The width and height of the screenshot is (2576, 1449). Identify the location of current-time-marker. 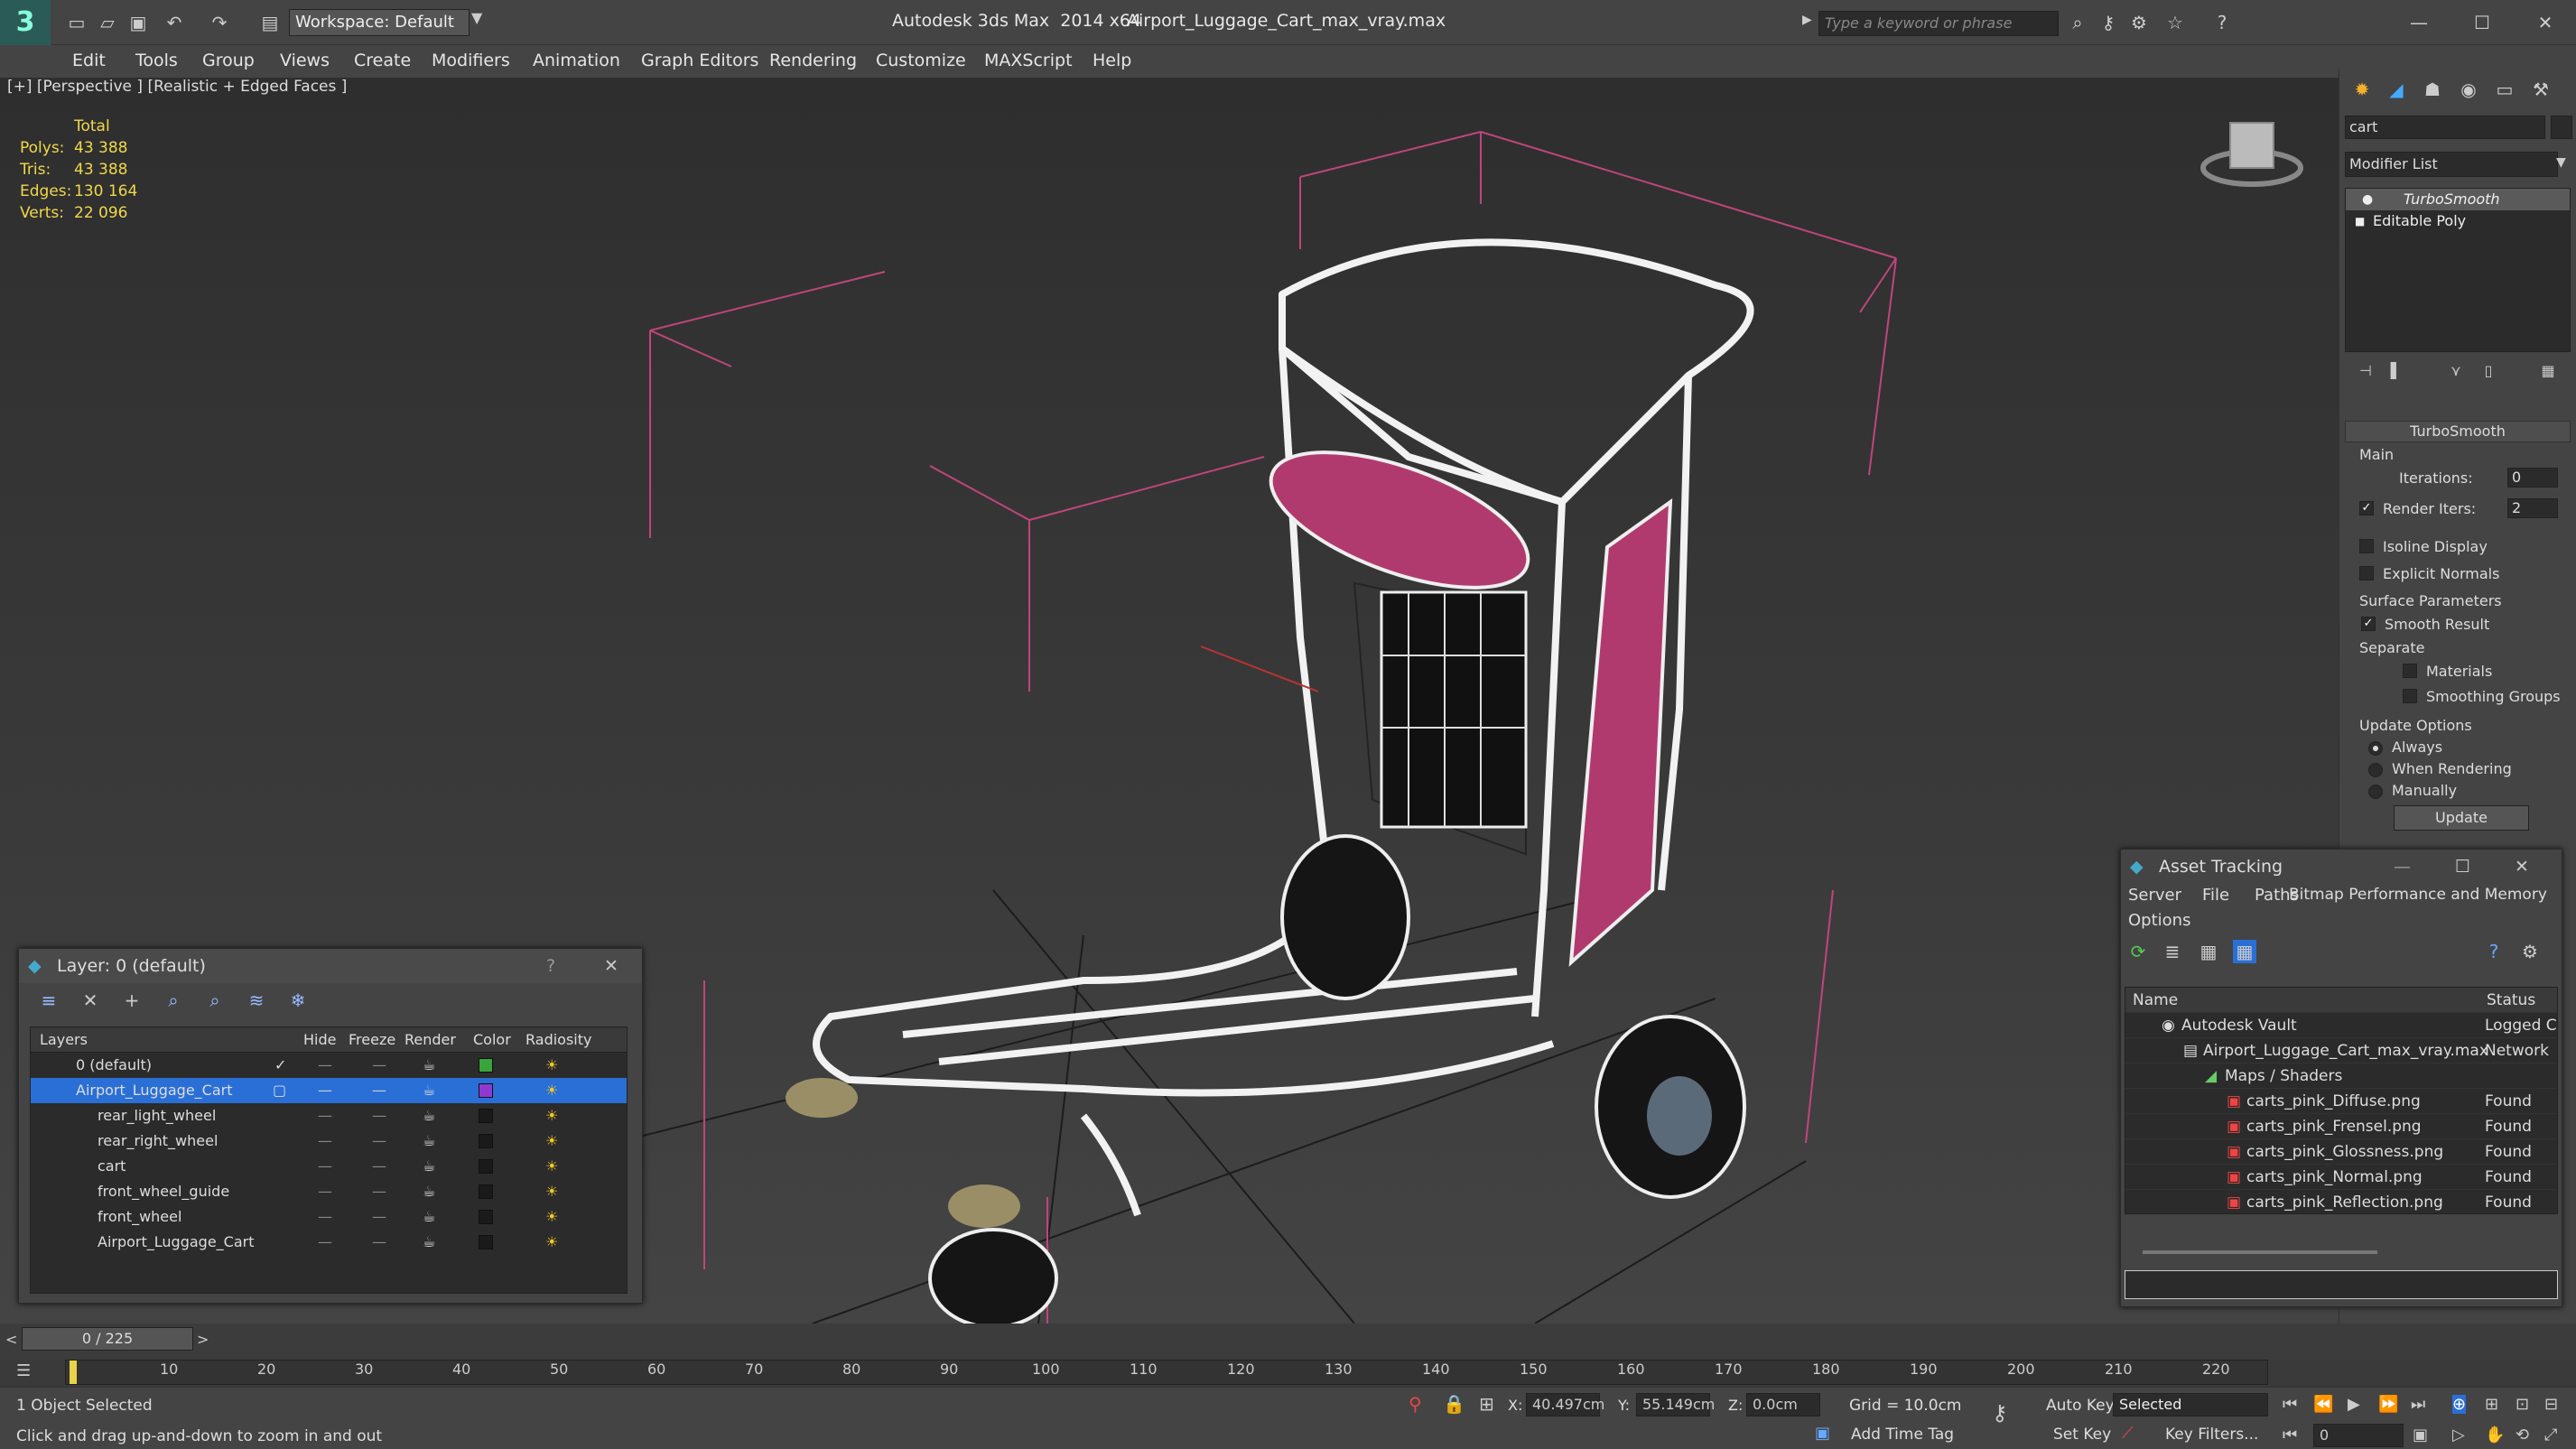
(73, 1372).